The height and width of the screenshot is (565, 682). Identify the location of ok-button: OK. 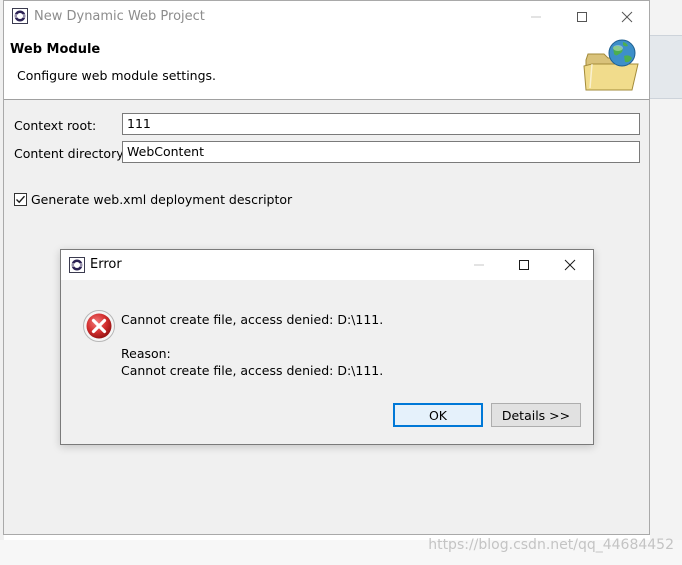
(438, 415).